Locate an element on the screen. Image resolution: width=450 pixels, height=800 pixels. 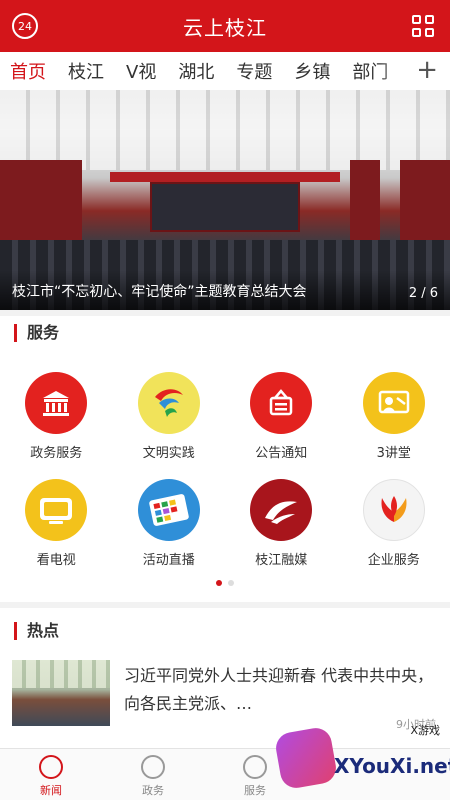
enterprise-service-icon is located at coordinates (393, 510).